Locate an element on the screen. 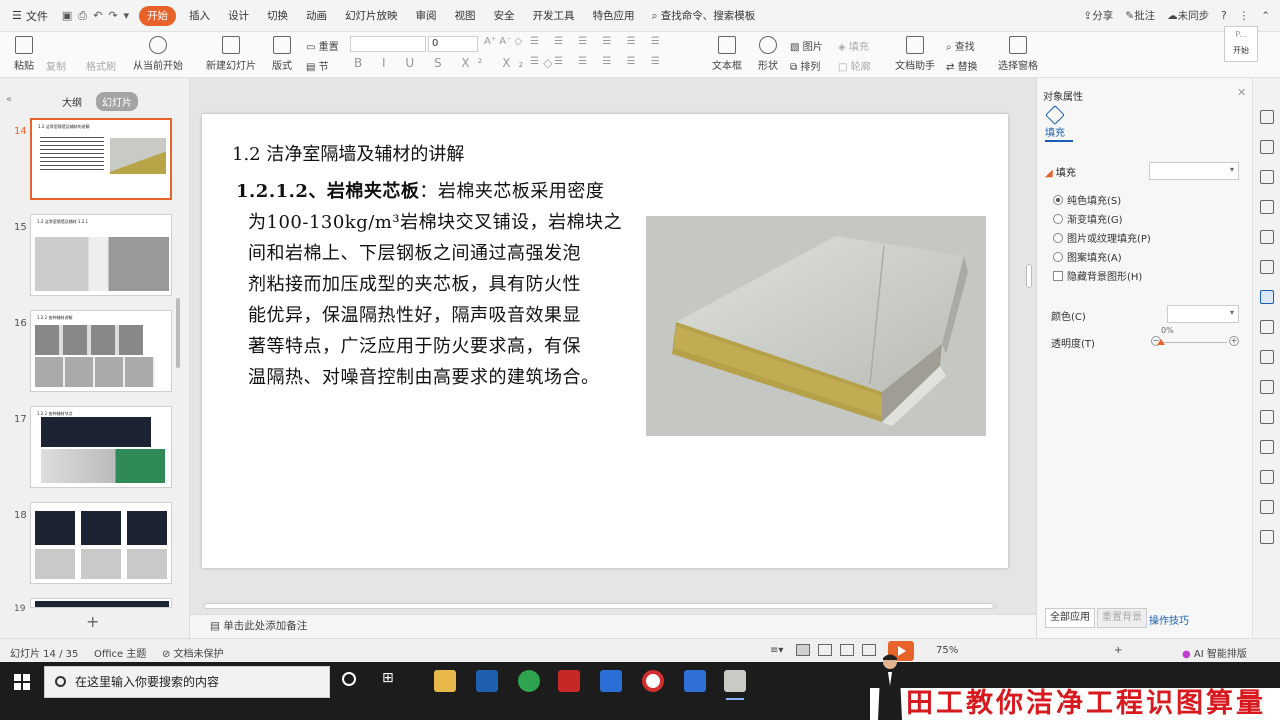 Image resolution: width=1280 pixels, height=720 pixels. scrollbar-thumb is located at coordinates (599, 606).